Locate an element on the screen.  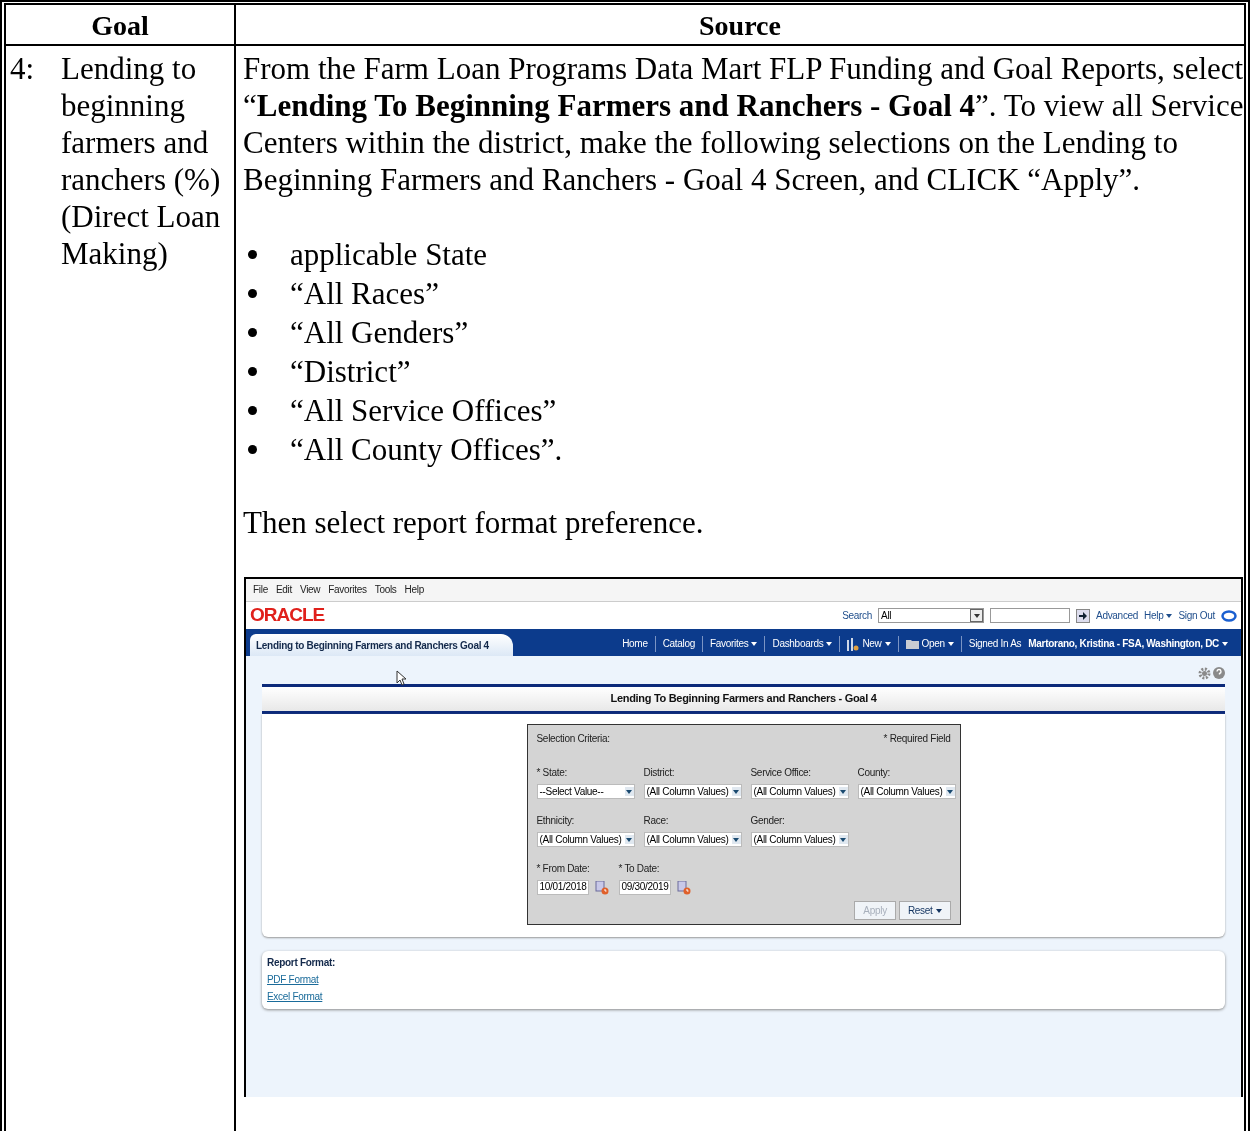
menu-item: View is located at coordinates (310, 590).